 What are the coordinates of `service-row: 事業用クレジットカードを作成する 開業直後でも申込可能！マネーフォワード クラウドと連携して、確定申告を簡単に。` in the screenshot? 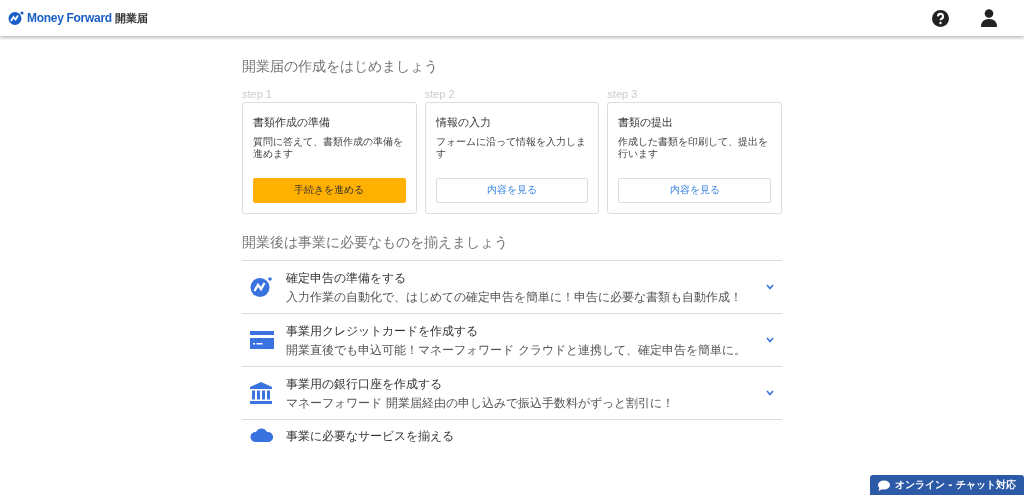 It's located at (512, 340).